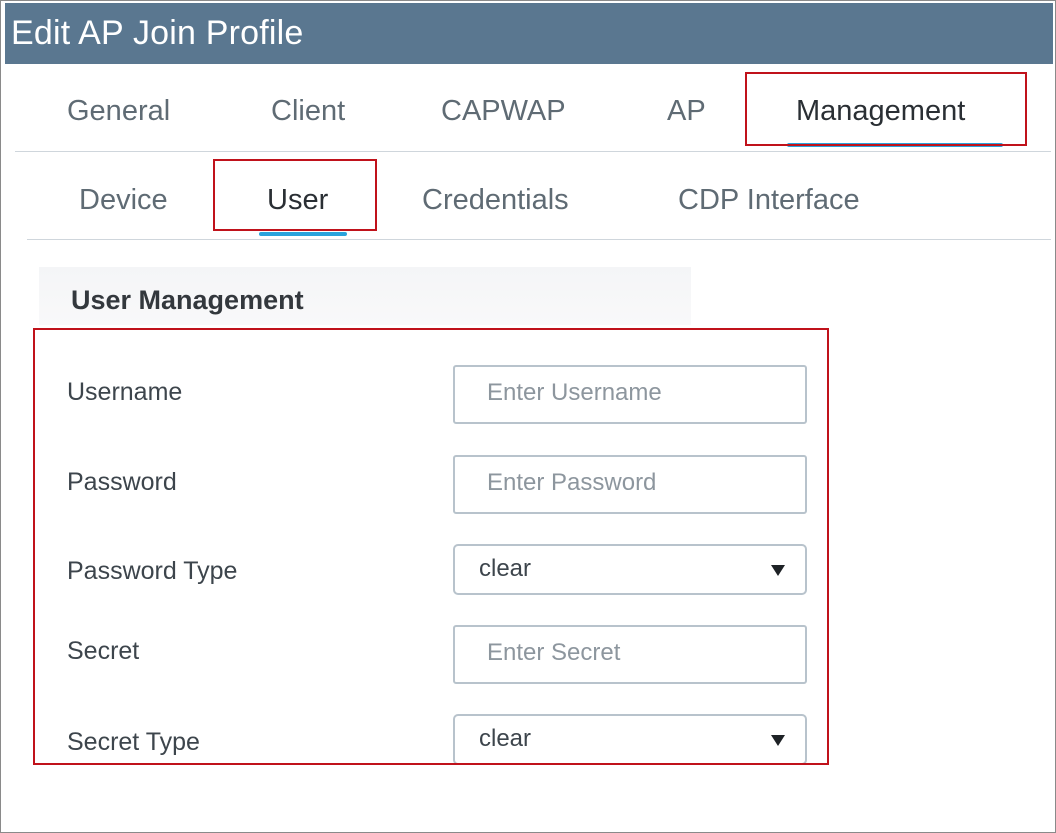 The height and width of the screenshot is (833, 1056). I want to click on title-bar: Edit AP Join Profile, so click(529, 33).